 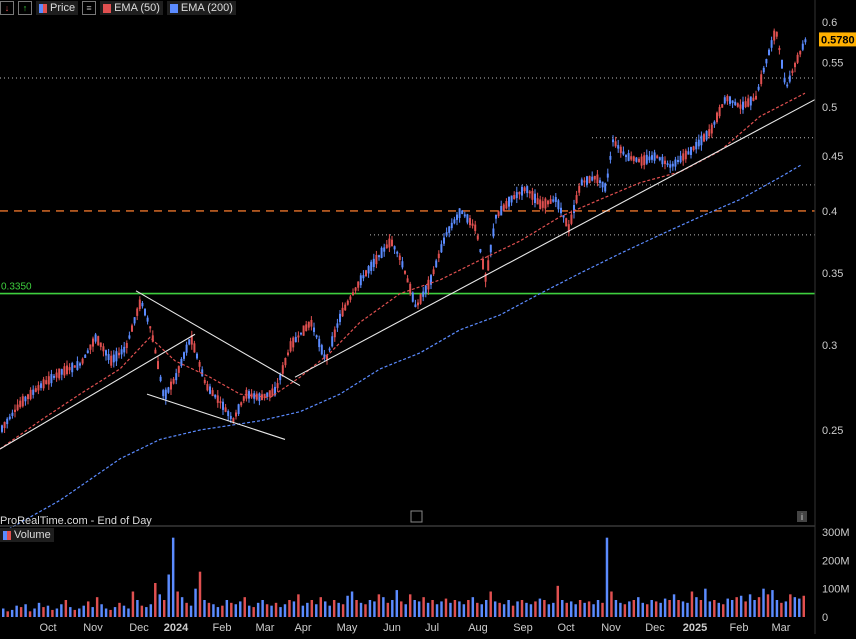 I want to click on toolbar: ↓ ↑ Price ≡ EMA (50) EMA (200), so click(x=118, y=8).